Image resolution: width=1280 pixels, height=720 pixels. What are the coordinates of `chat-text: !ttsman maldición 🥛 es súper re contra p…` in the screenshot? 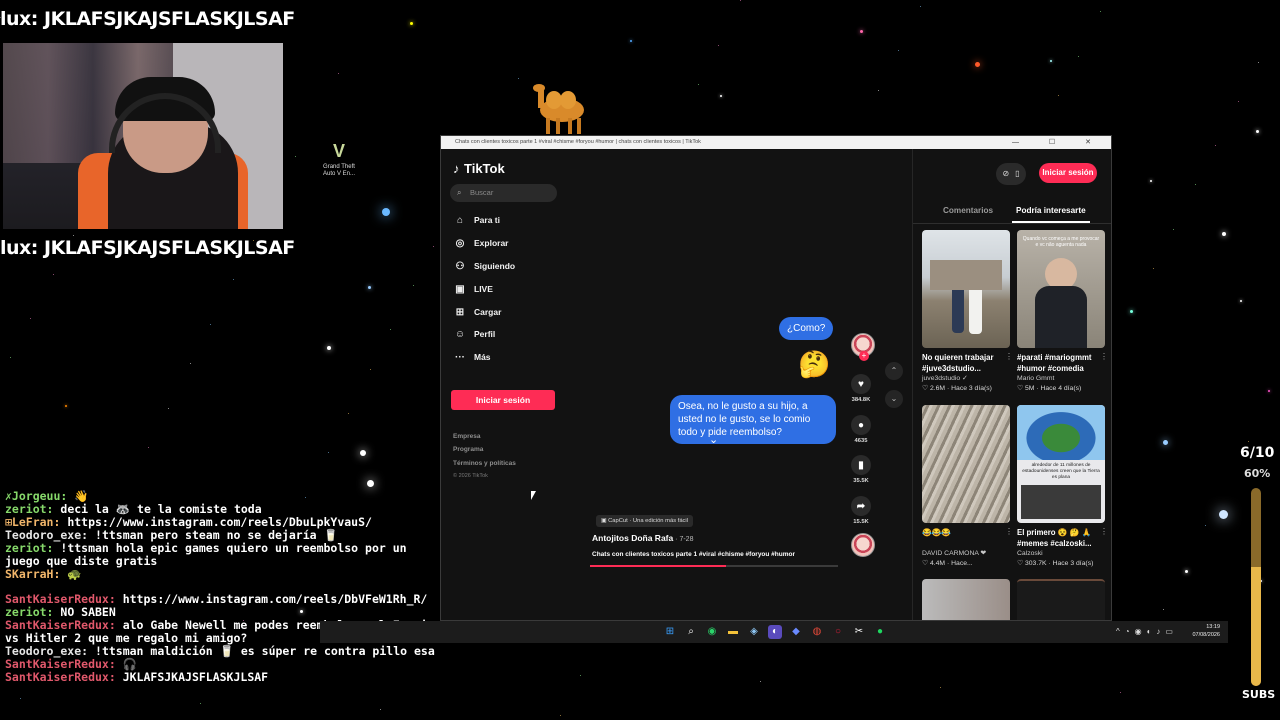 It's located at (261, 651).